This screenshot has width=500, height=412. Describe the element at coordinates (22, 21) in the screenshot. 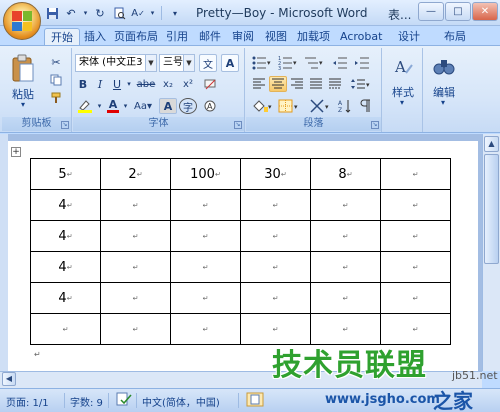

I see `office-button` at that location.